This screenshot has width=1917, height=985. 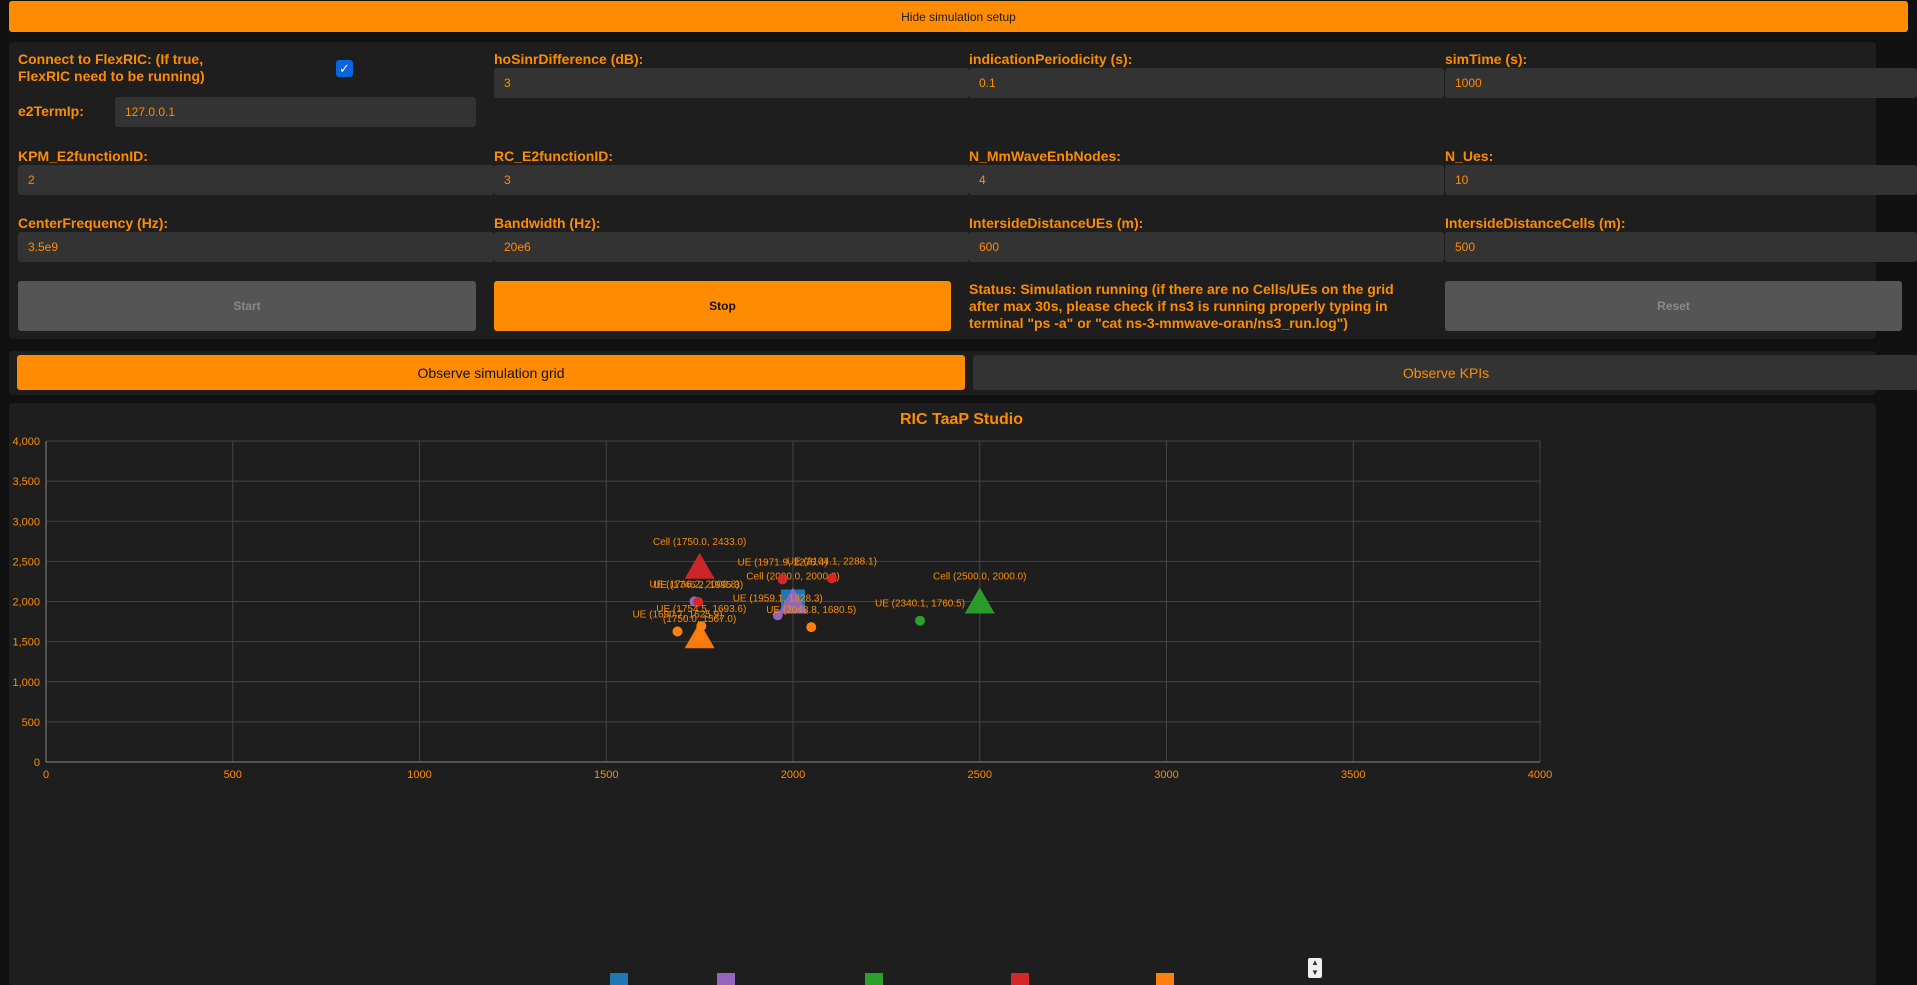 I want to click on y-tick-label: 3,500, so click(x=26, y=482).